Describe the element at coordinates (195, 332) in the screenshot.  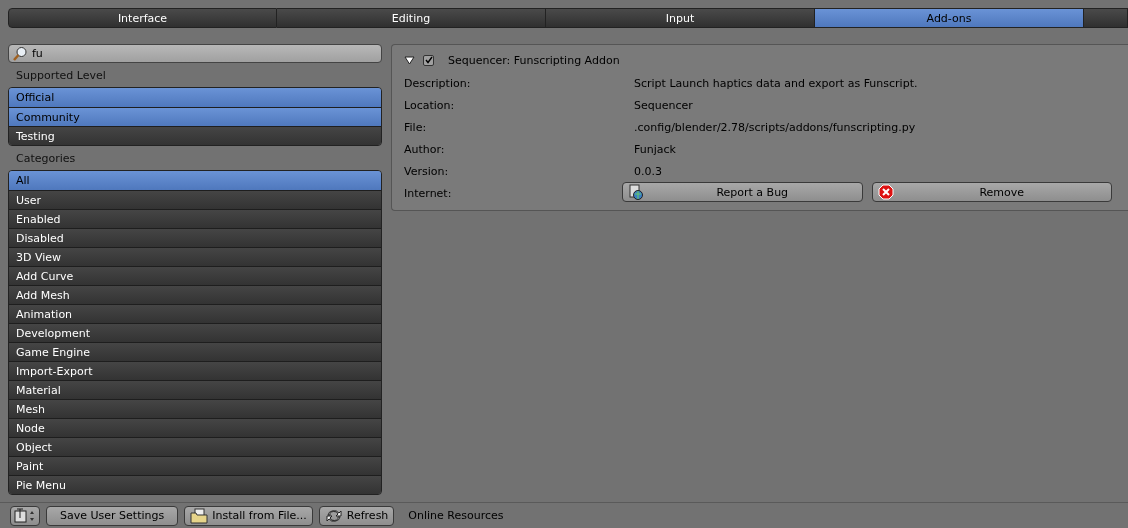
I see `category-item: Development` at that location.